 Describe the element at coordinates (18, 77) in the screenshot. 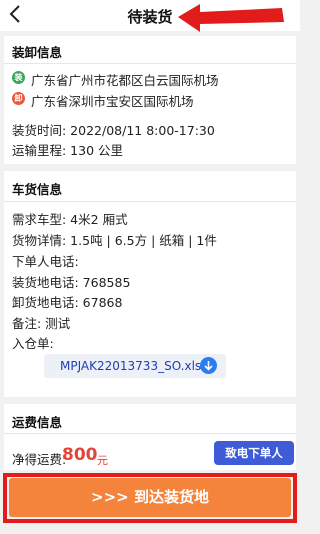

I see `pickup-badge: 装` at that location.